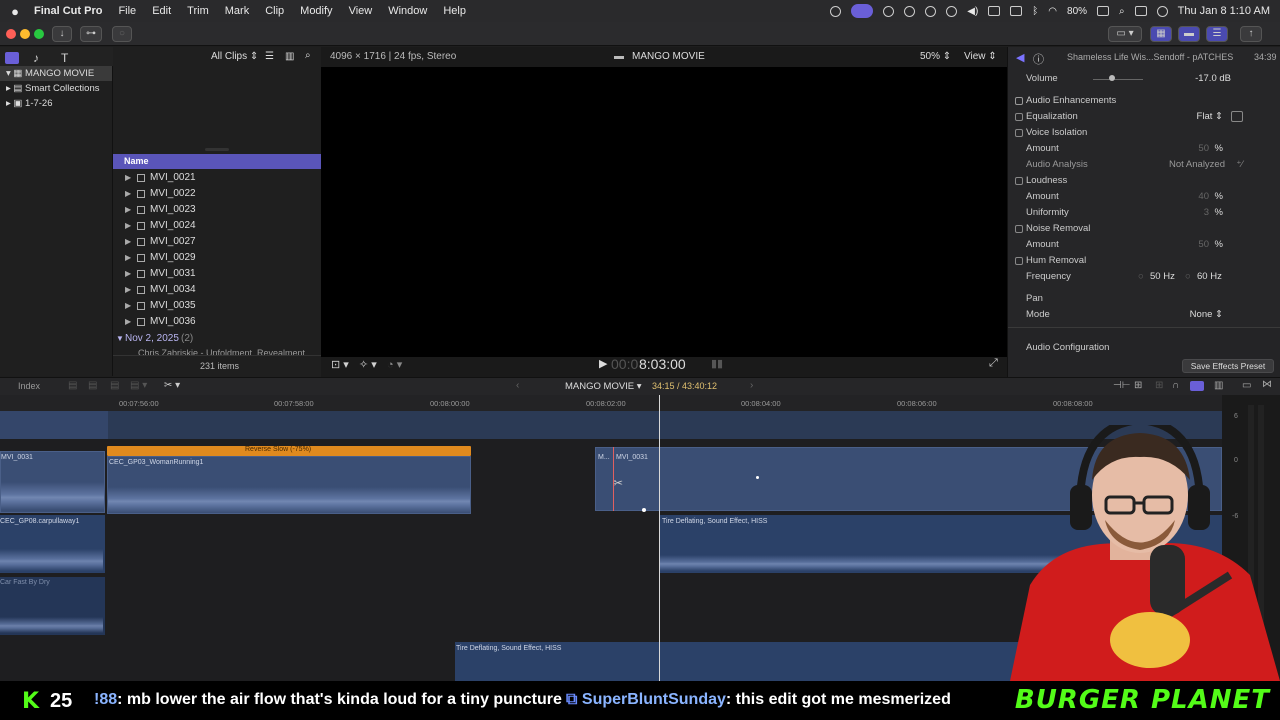 The height and width of the screenshot is (720, 1280). What do you see at coordinates (52, 606) in the screenshot?
I see `timeline-clip: Car Fast By Dry` at bounding box center [52, 606].